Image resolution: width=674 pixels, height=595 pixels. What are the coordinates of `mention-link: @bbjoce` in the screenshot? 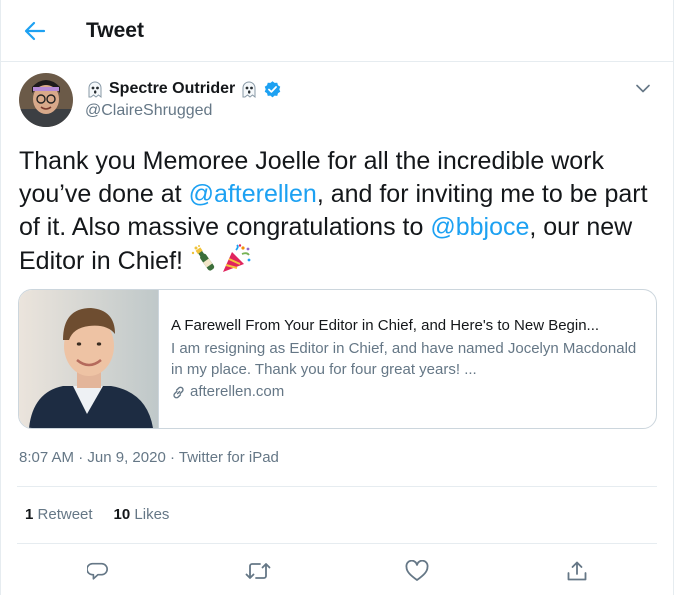 It's located at (479, 227).